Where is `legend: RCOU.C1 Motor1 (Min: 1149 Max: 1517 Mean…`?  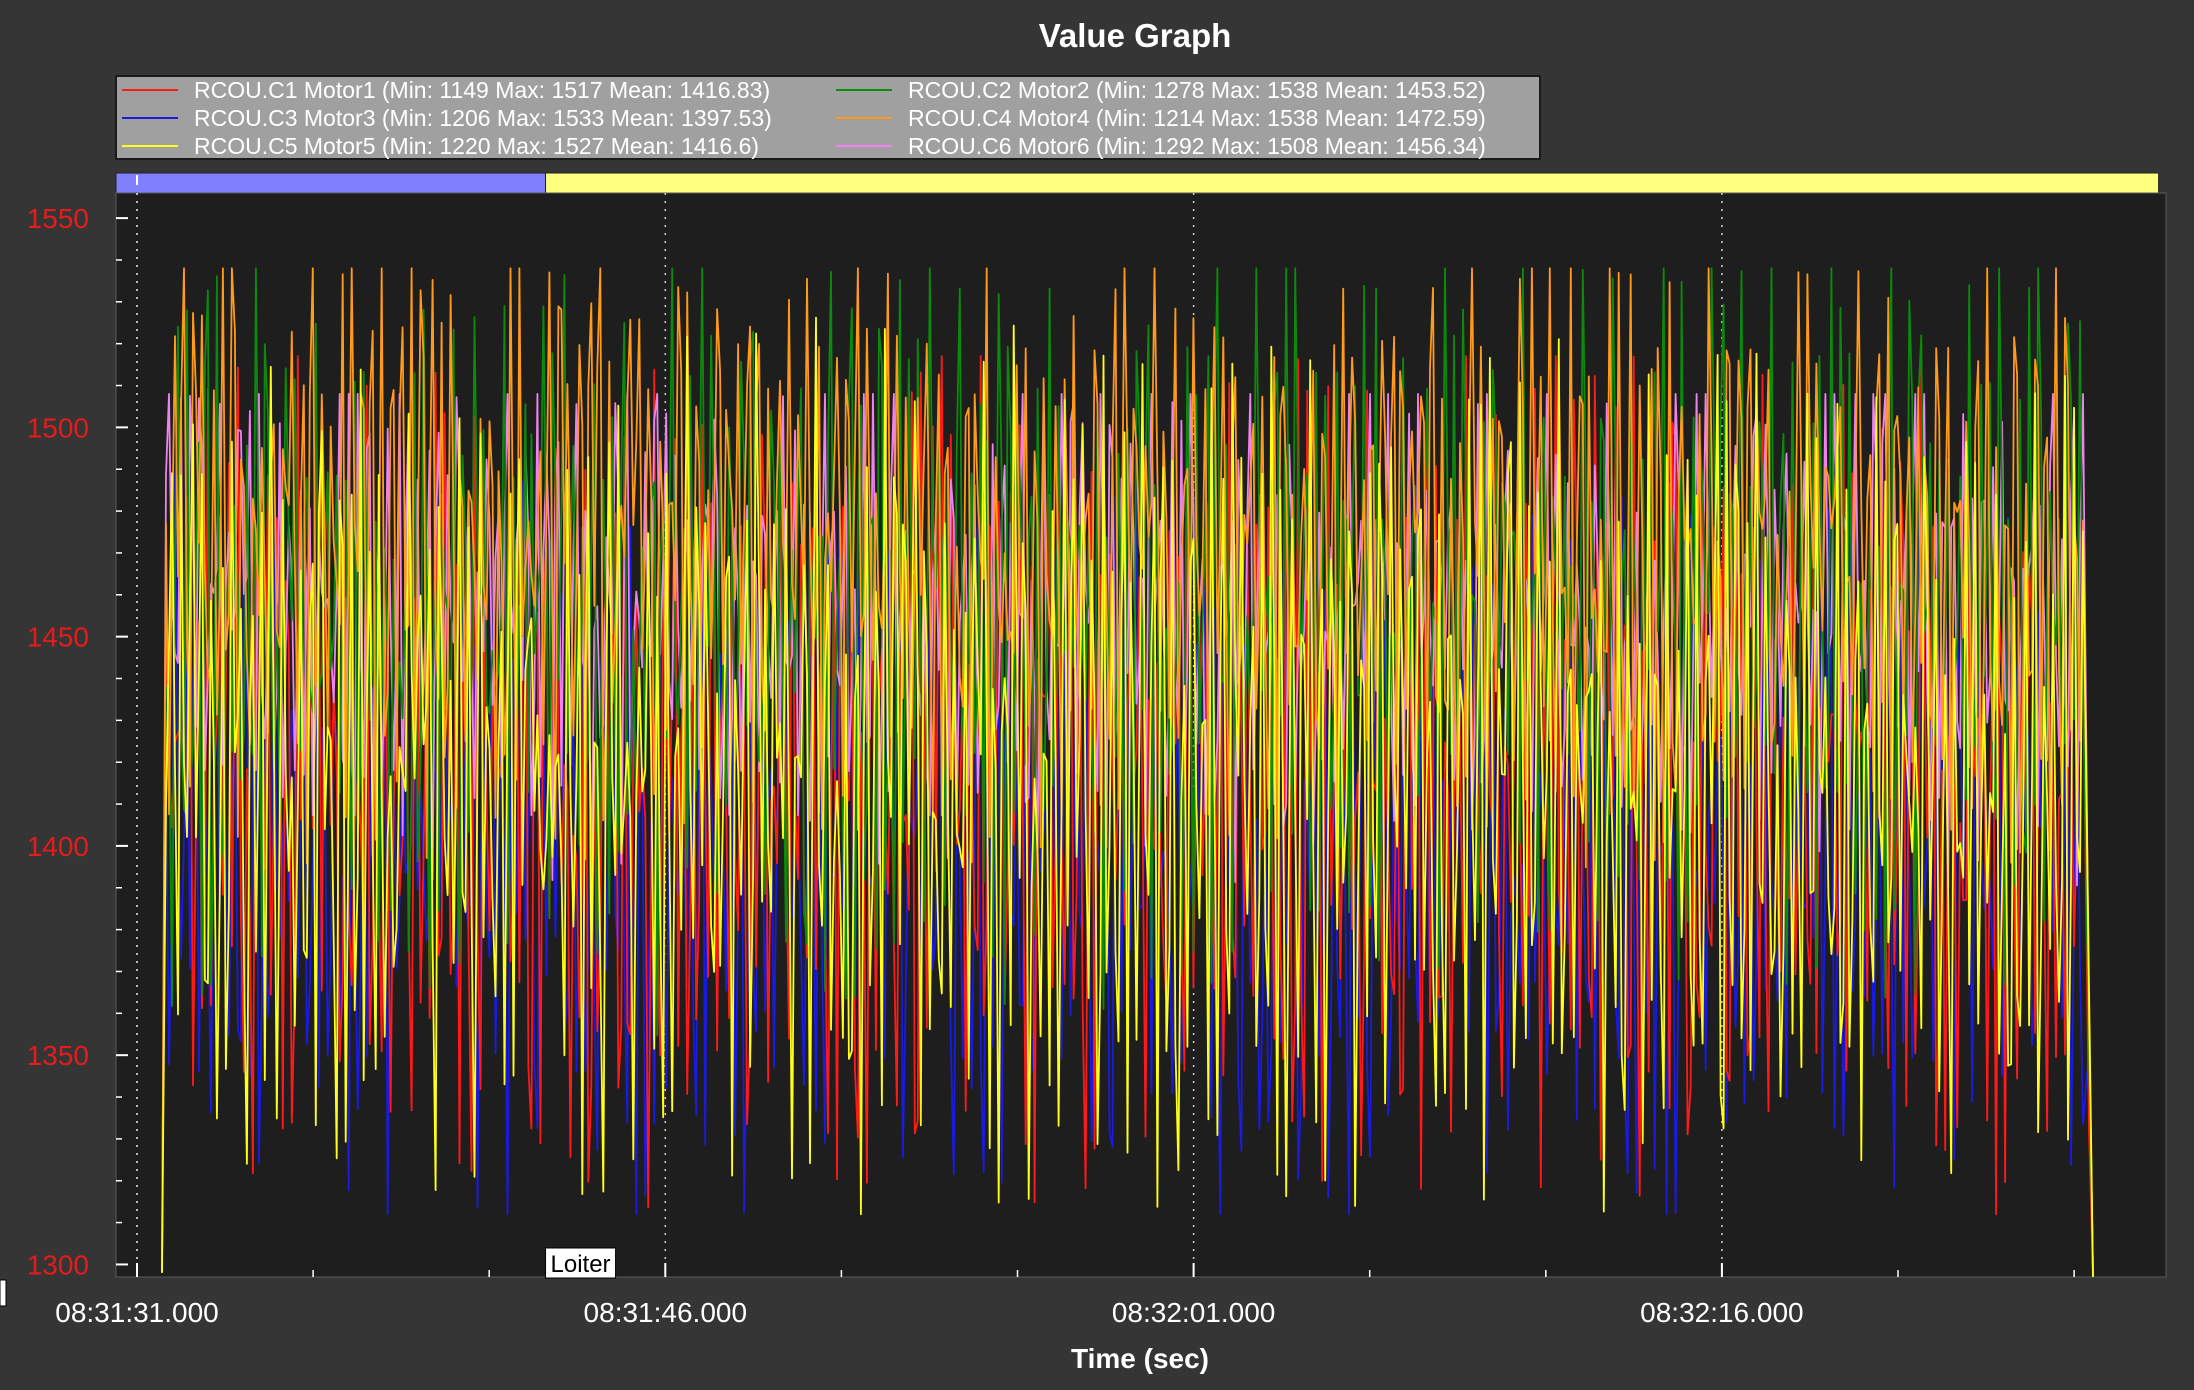 legend: RCOU.C1 Motor1 (Min: 1149 Max: 1517 Mean… is located at coordinates (828, 117).